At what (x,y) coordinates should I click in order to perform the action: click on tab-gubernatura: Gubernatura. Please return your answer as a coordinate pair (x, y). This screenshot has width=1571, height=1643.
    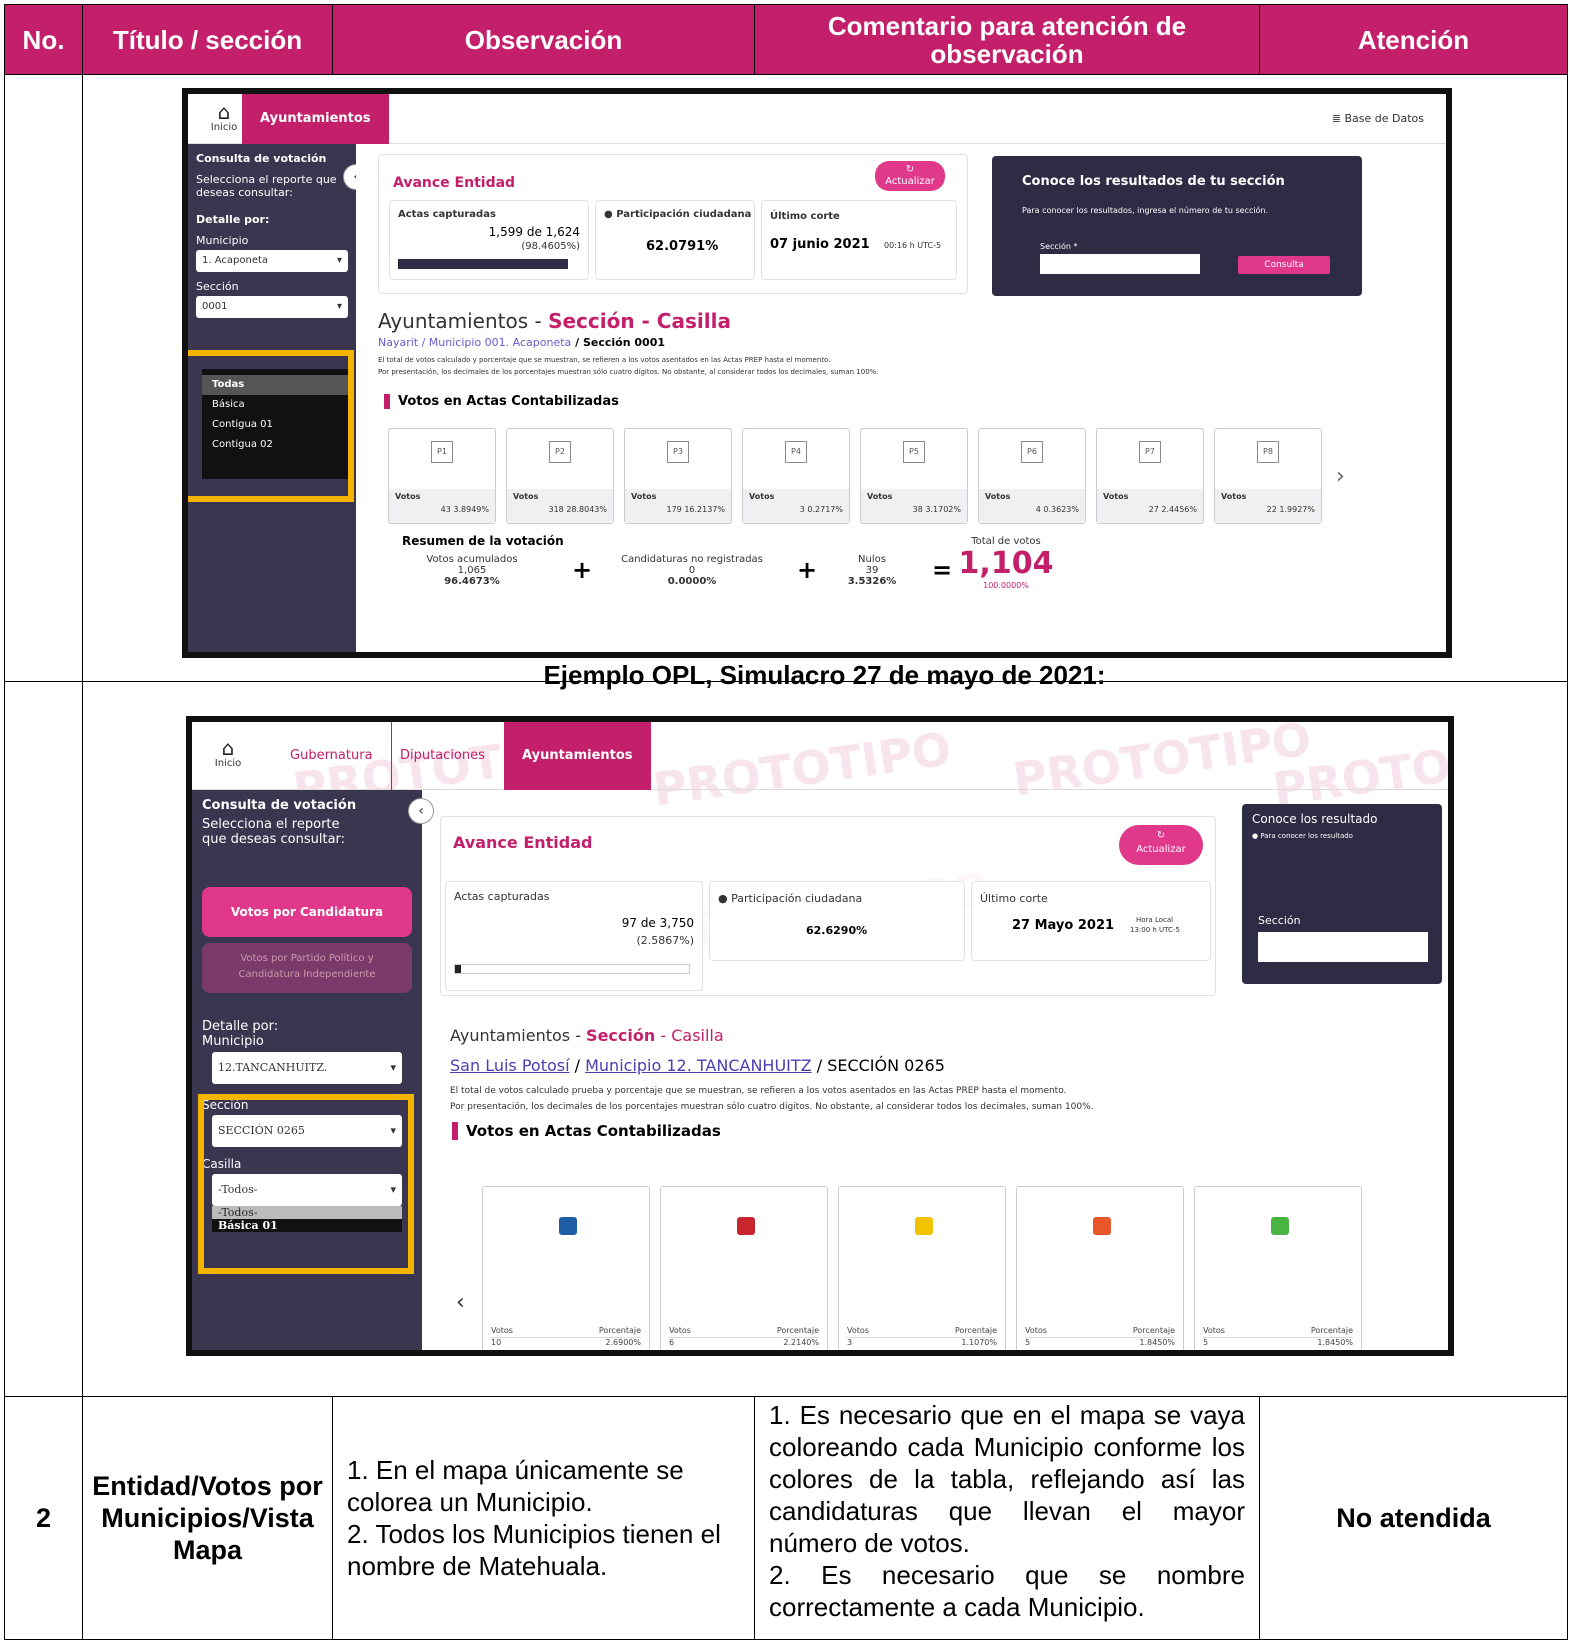
    Looking at the image, I should click on (332, 756).